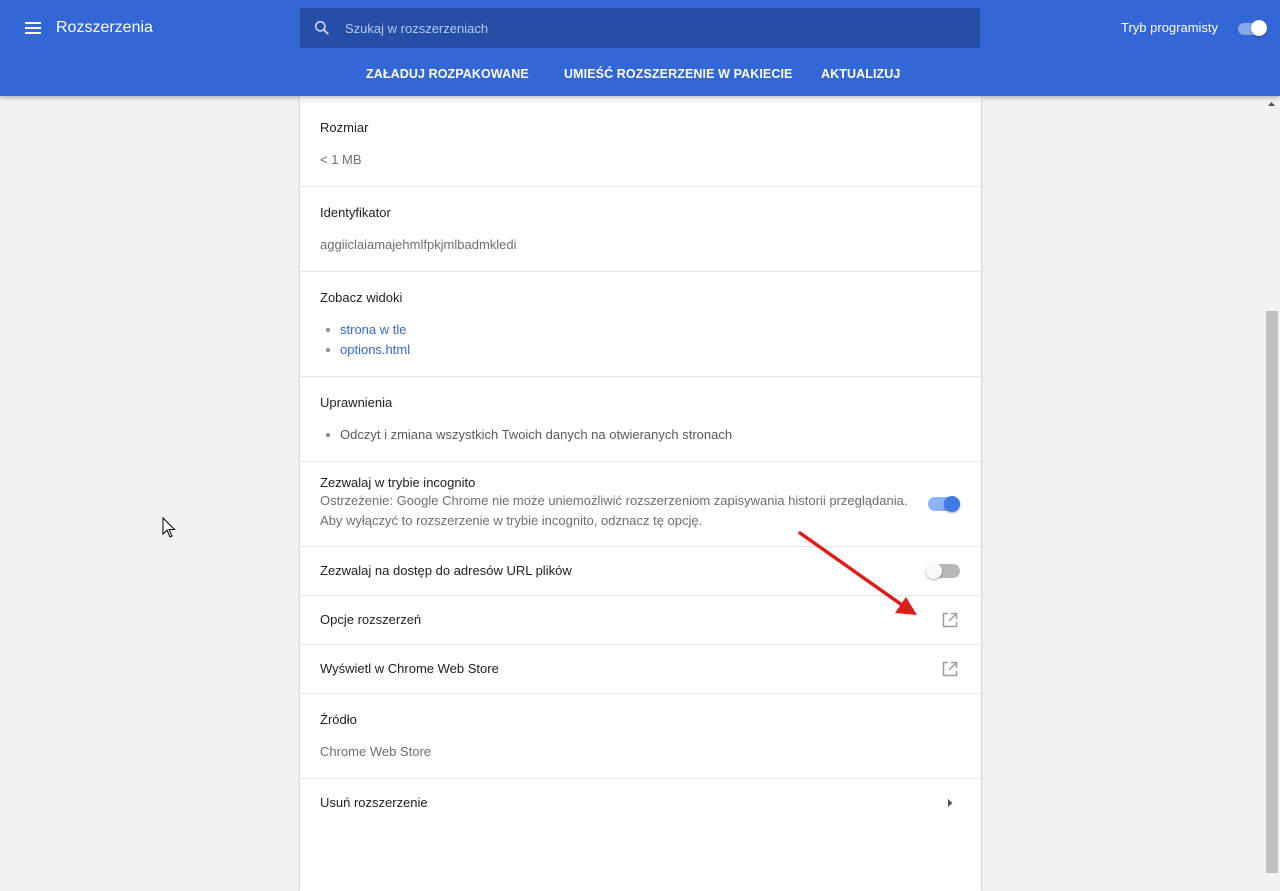  What do you see at coordinates (374, 802) in the screenshot?
I see `remove-title: Usuń rozszerzenie` at bounding box center [374, 802].